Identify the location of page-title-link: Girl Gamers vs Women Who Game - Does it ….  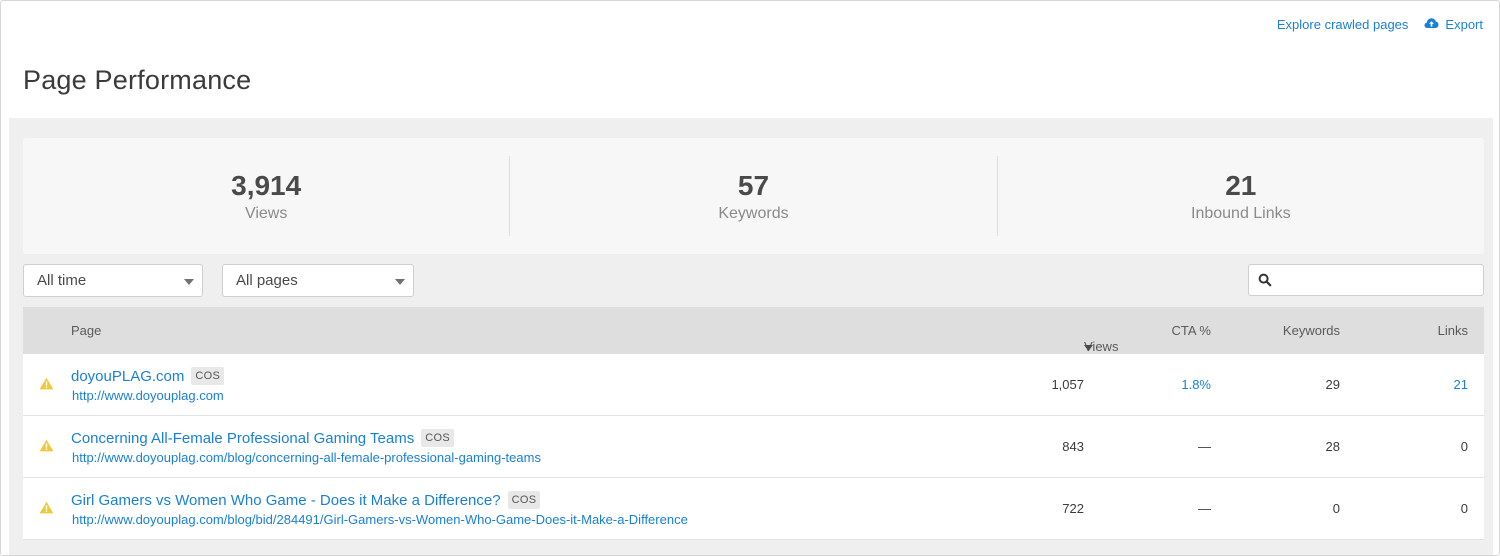
(286, 500).